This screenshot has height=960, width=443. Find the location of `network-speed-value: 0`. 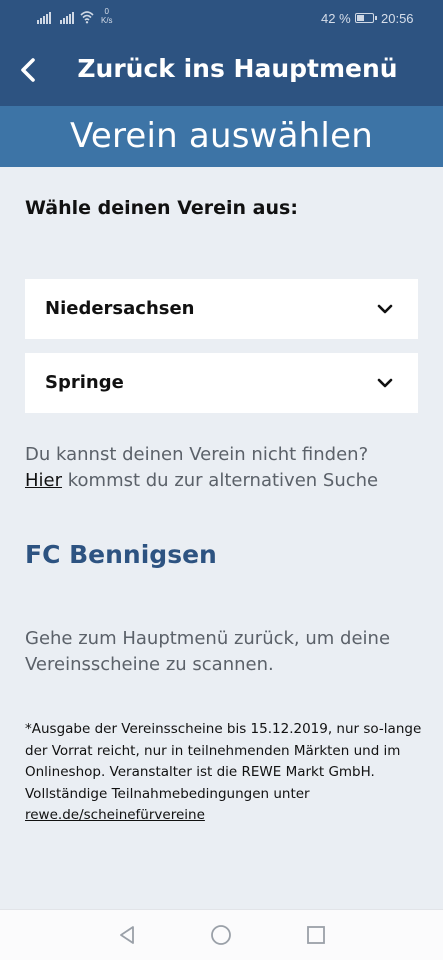

network-speed-value: 0 is located at coordinates (106, 11).